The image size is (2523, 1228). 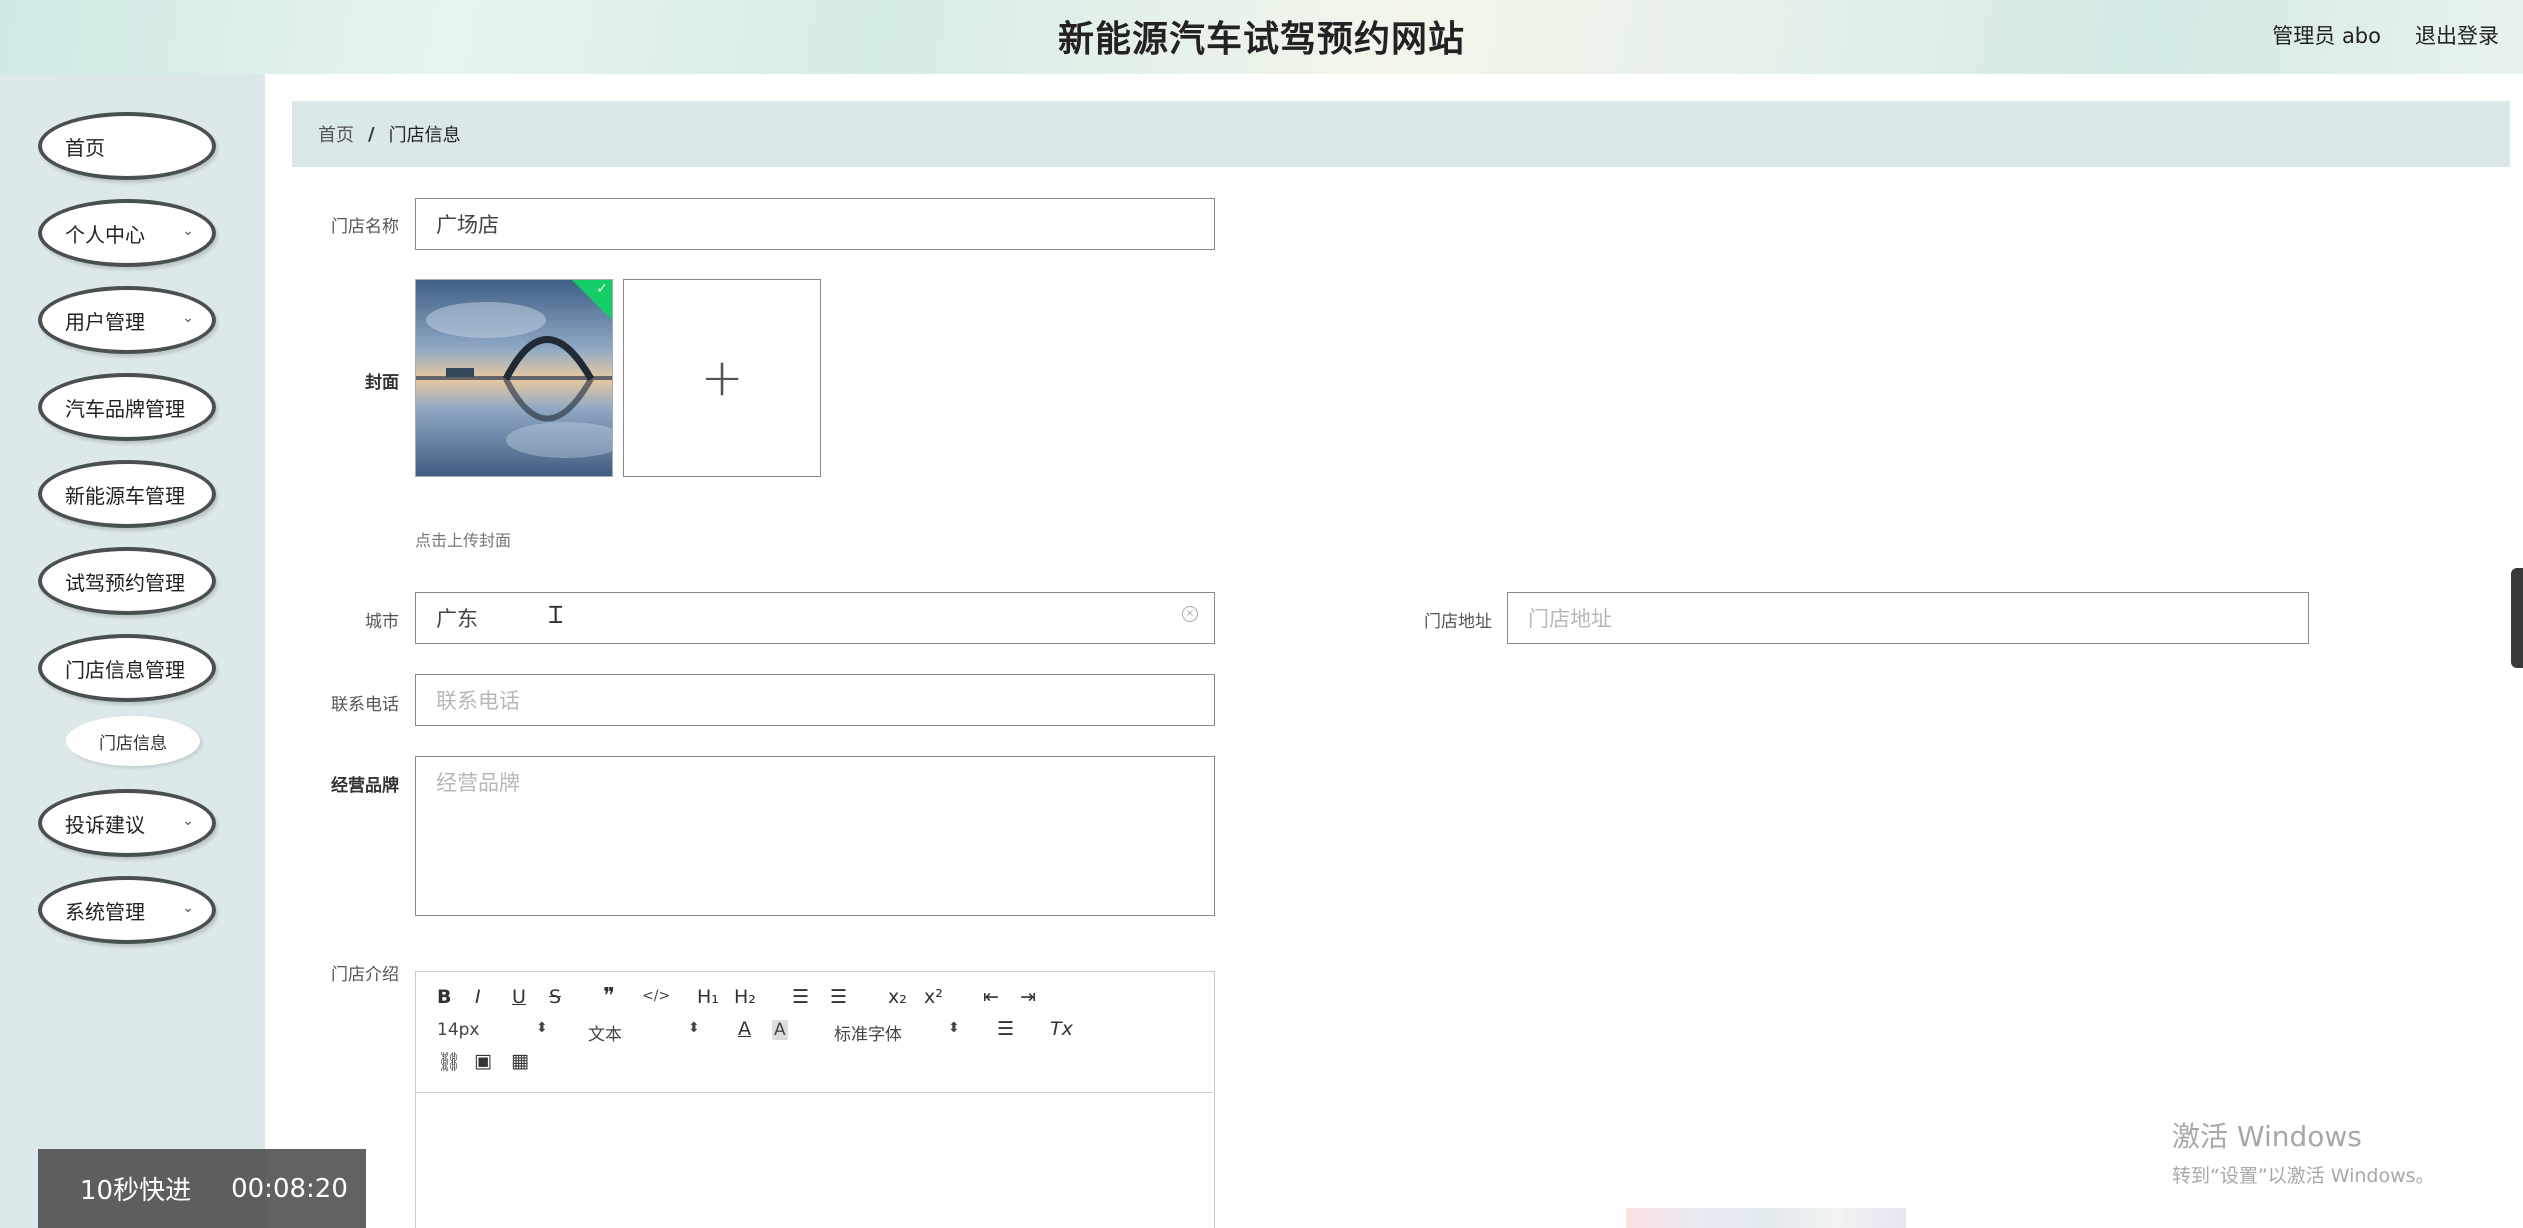 What do you see at coordinates (127, 146) in the screenshot?
I see `sidebar-item-home: 首页` at bounding box center [127, 146].